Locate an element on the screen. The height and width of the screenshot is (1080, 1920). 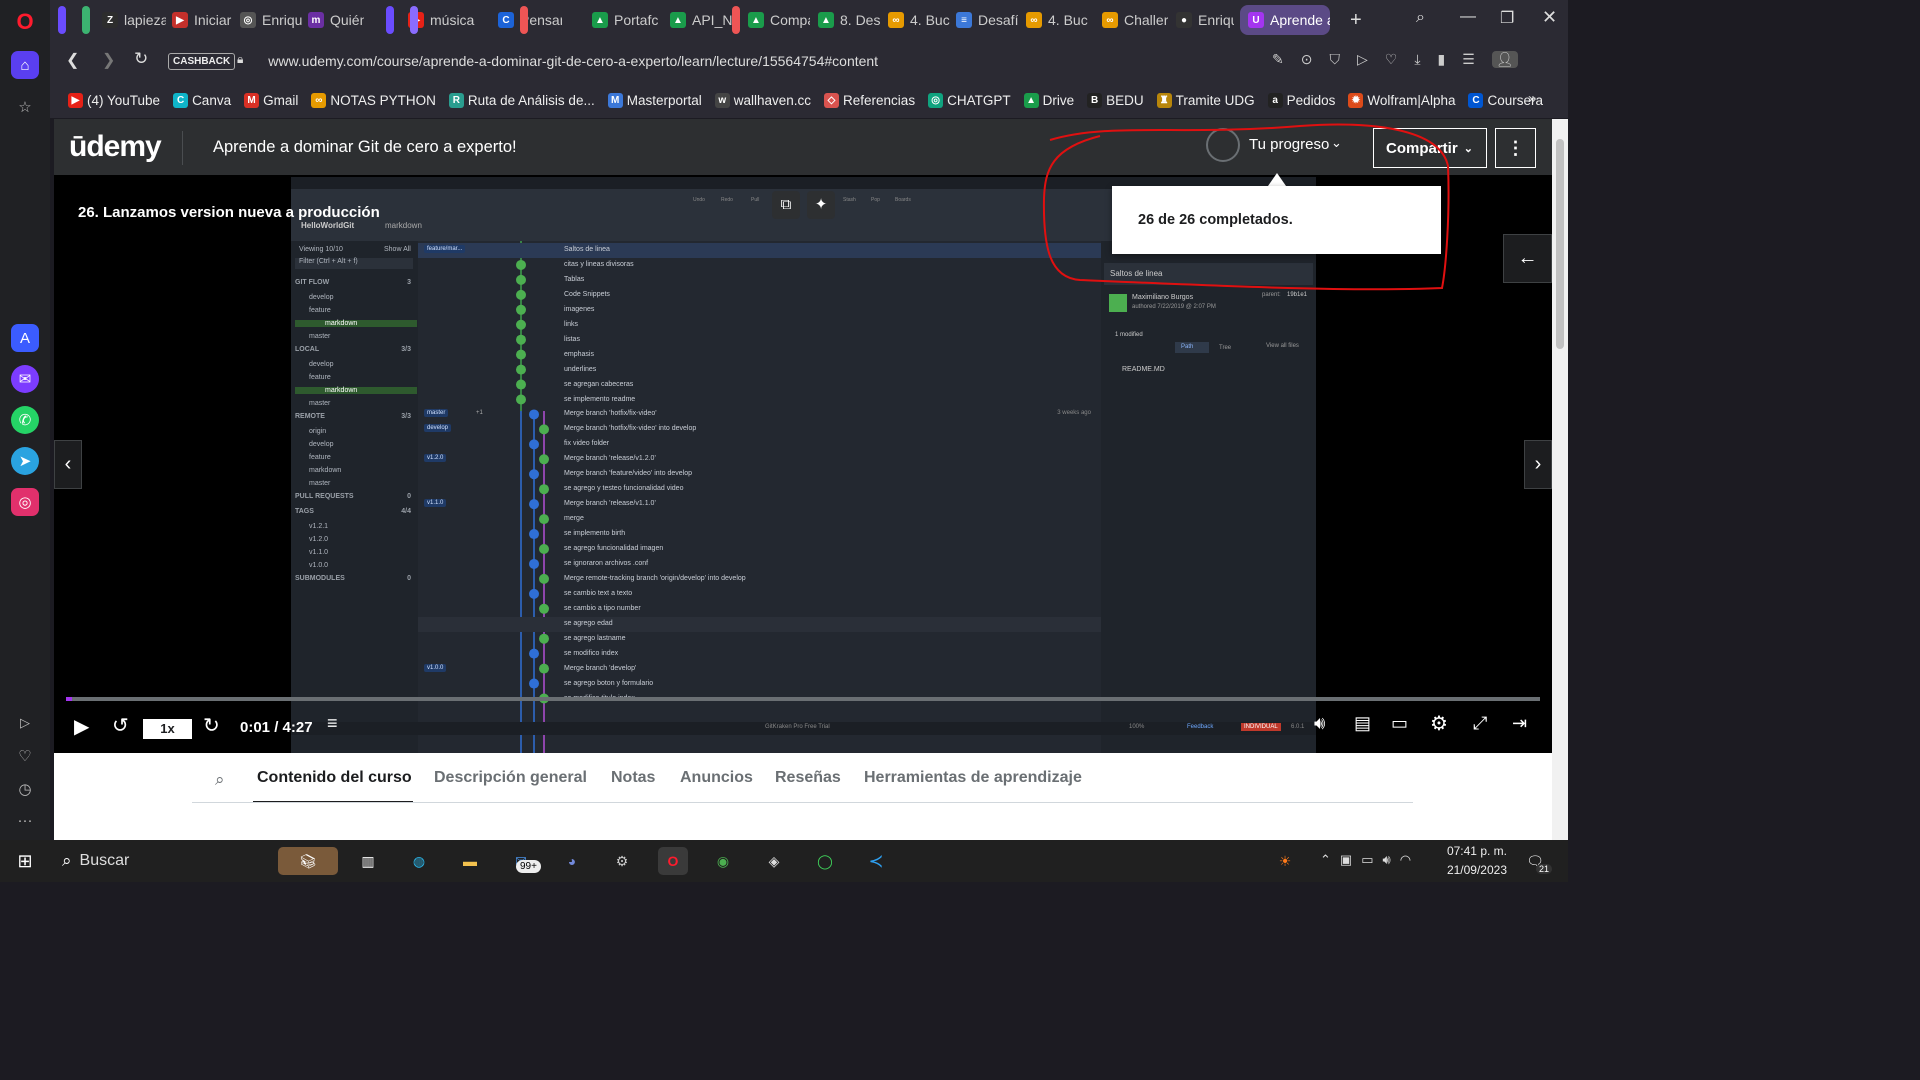
back-button: ❮ is located at coordinates (72, 60).